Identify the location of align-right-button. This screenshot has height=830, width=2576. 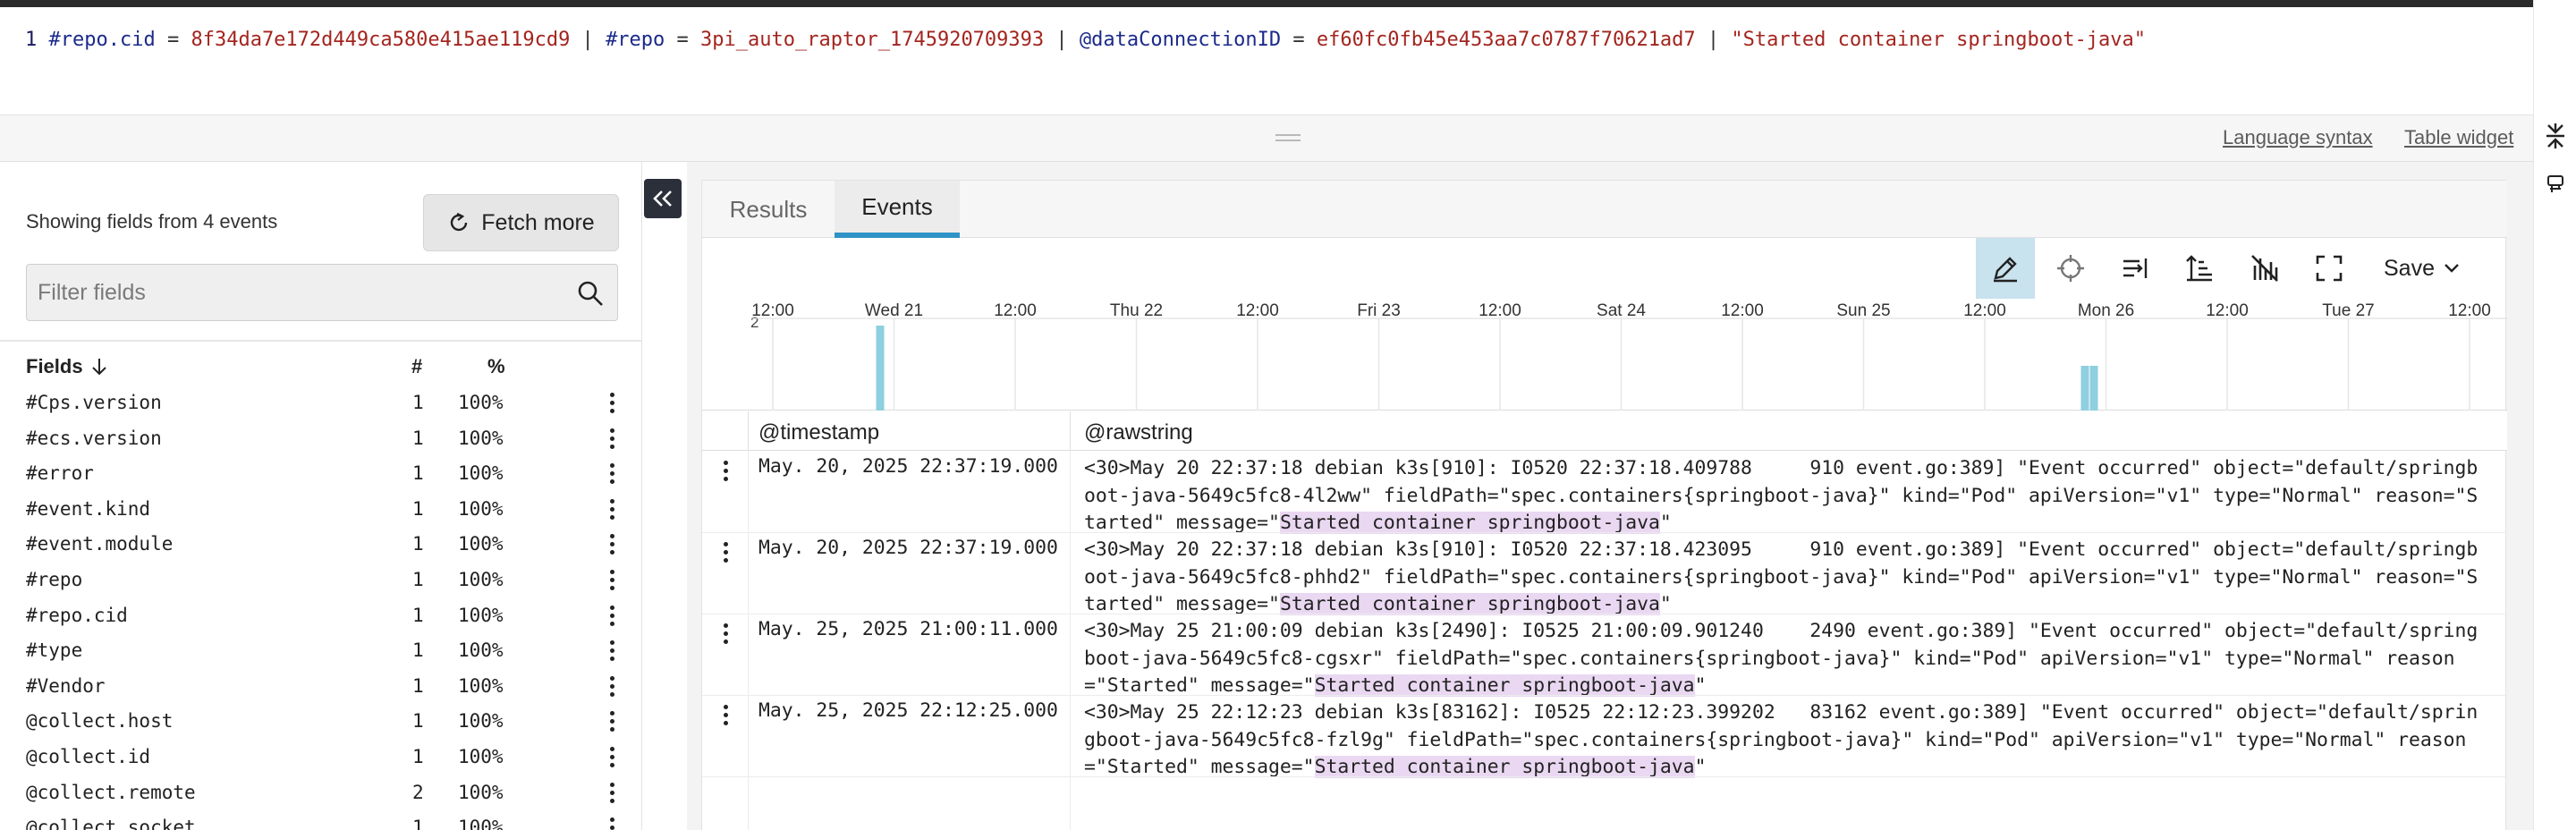
(2135, 268).